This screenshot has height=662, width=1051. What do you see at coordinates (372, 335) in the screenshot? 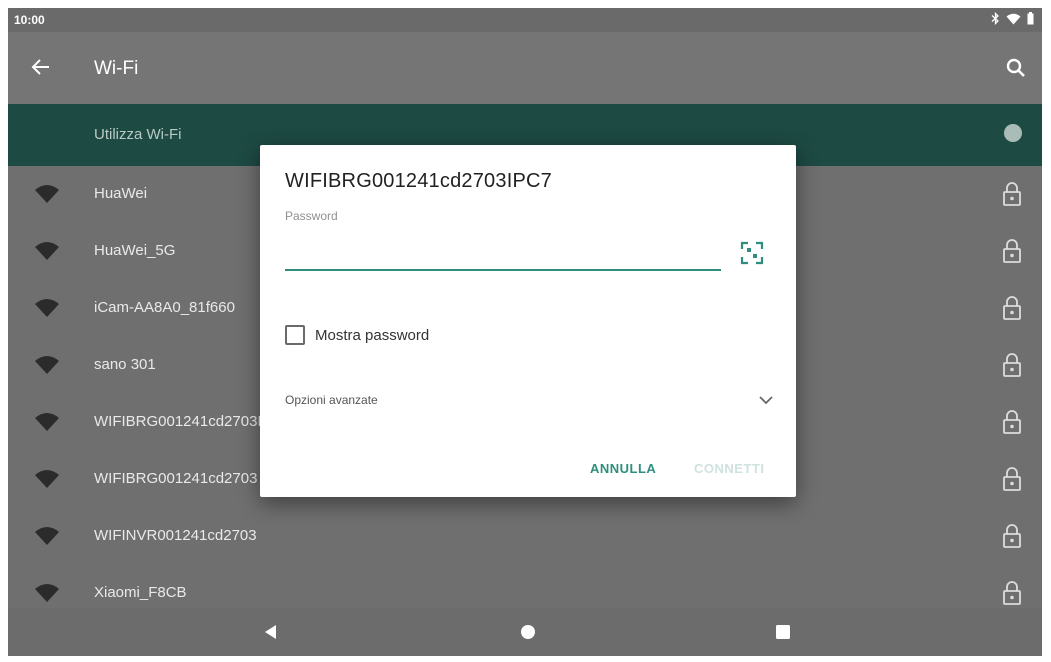
I see `show-password-label: Mostra password` at bounding box center [372, 335].